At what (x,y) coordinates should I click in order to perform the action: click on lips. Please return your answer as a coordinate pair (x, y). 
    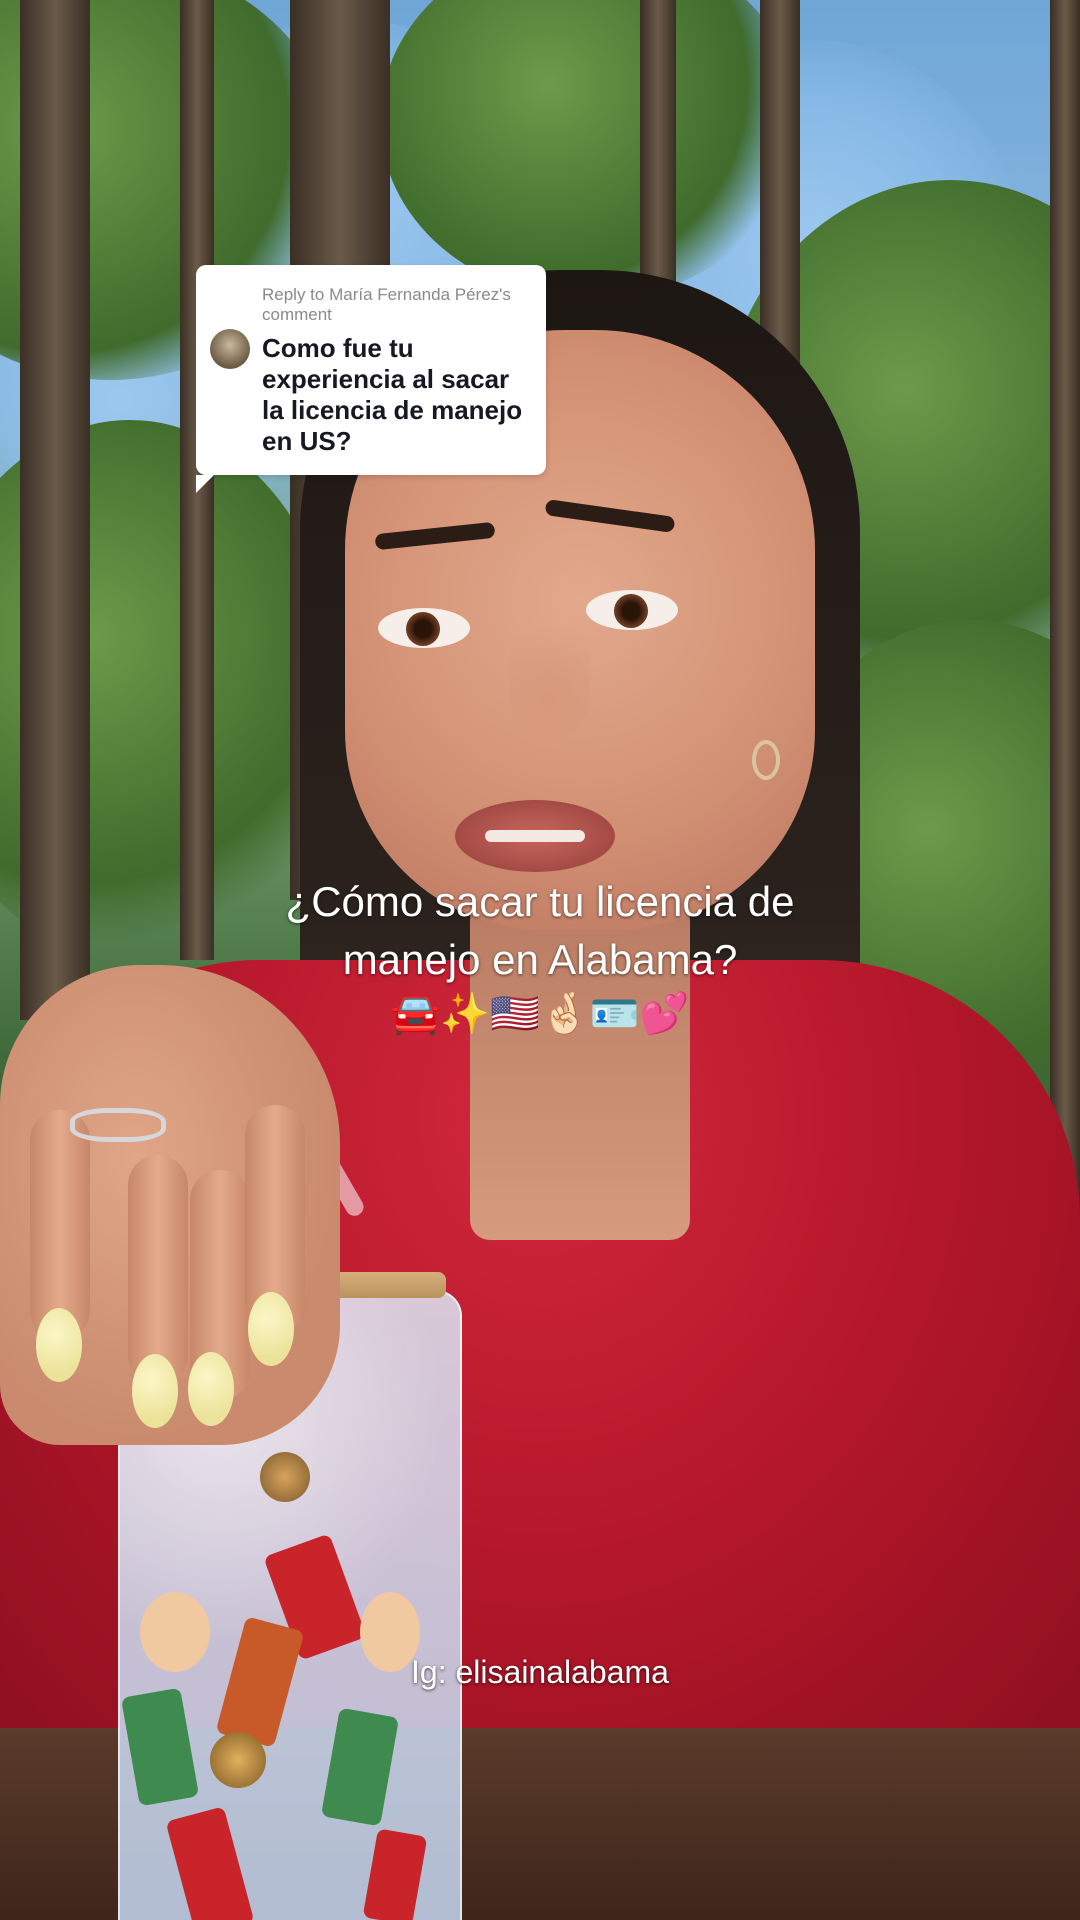
    Looking at the image, I should click on (535, 836).